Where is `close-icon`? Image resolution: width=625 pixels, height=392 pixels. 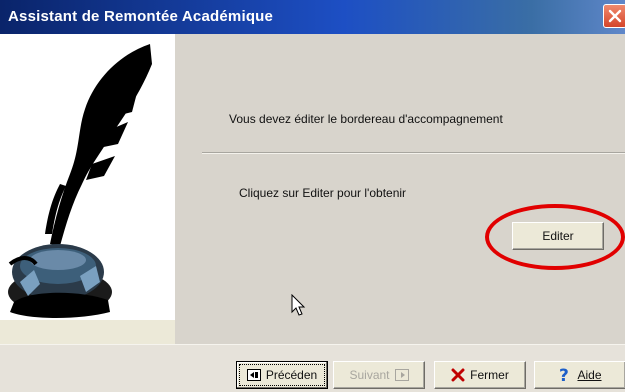 close-icon is located at coordinates (615, 16).